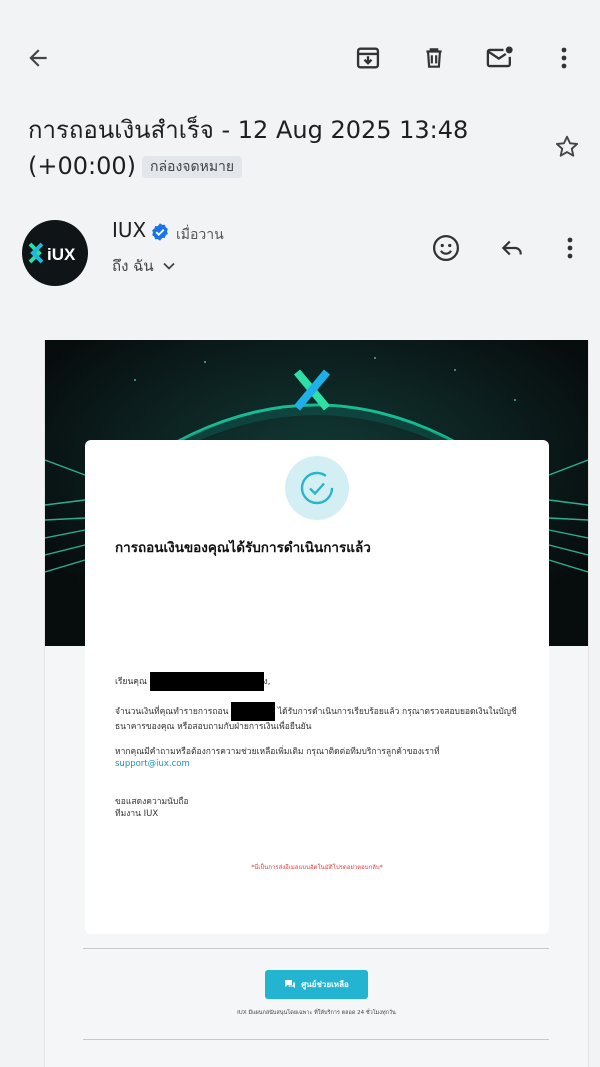 The image size is (600, 1067). I want to click on star-button, so click(567, 147).